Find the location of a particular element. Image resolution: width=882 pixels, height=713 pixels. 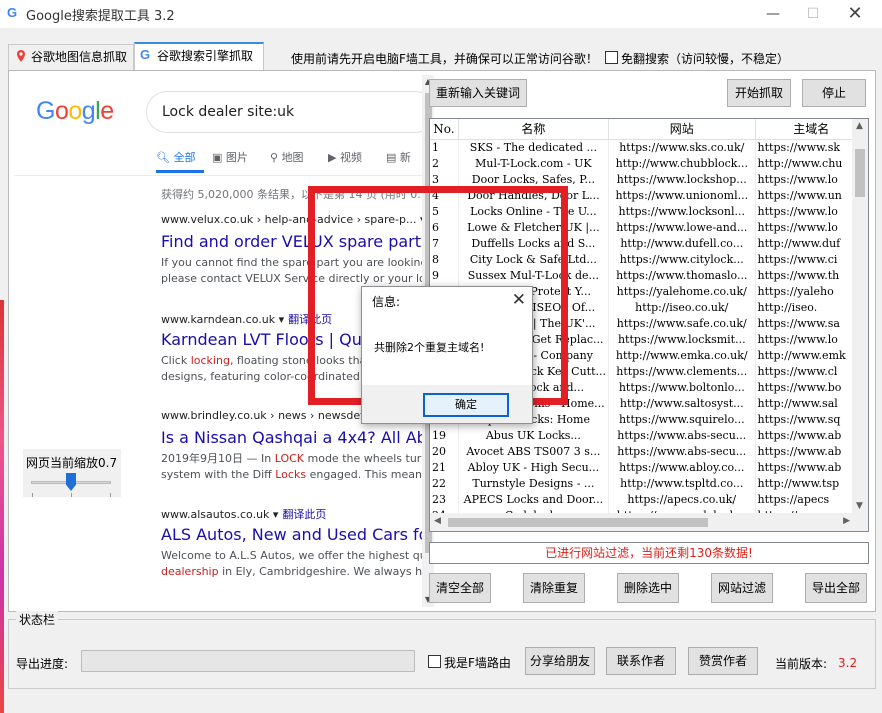

column-header-domain: 主域名 is located at coordinates (811, 129).